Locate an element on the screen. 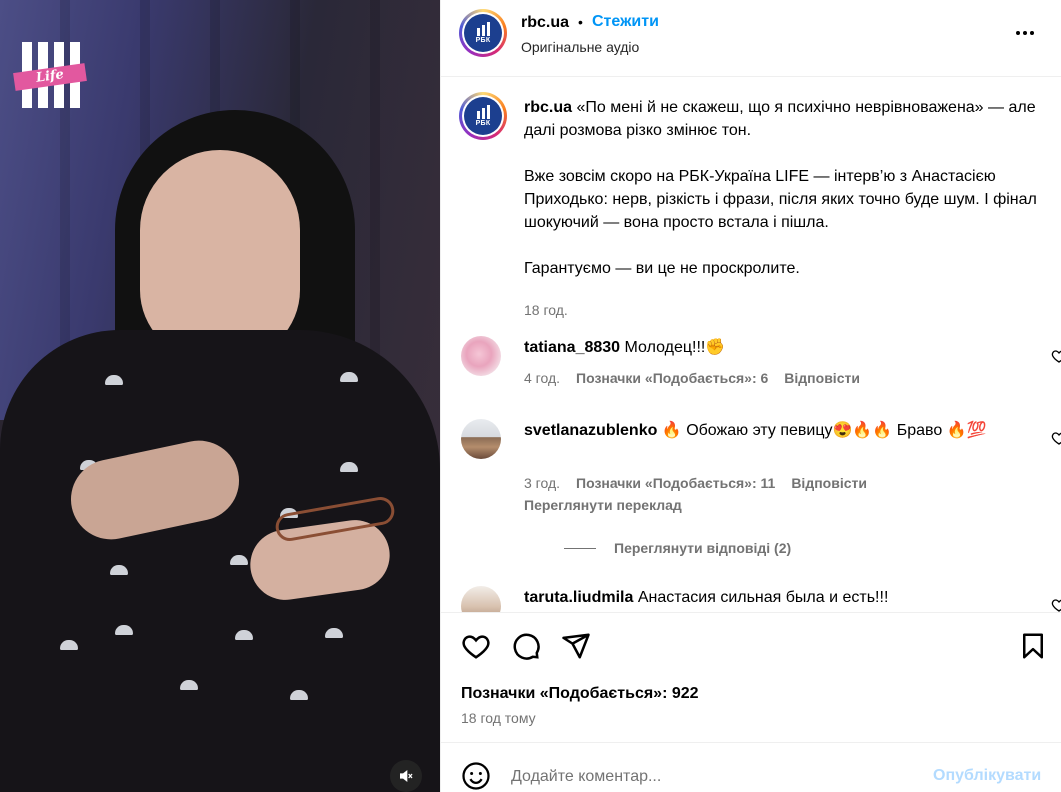 The height and width of the screenshot is (792, 1061). comment-text: tatiana_8830 Молодец!!!✊ is located at coordinates (756, 347).